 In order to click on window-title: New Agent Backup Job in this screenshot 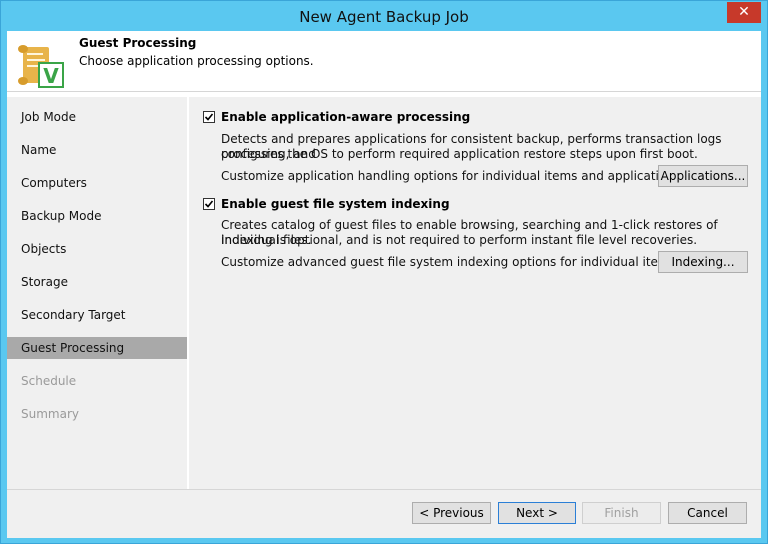, I will do `click(384, 17)`.